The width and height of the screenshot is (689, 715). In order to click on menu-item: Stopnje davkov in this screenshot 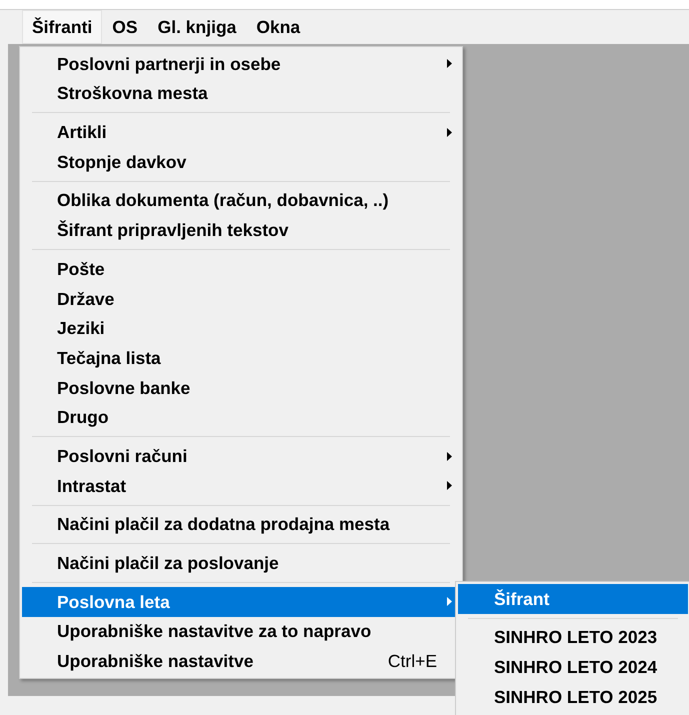, I will do `click(241, 162)`.